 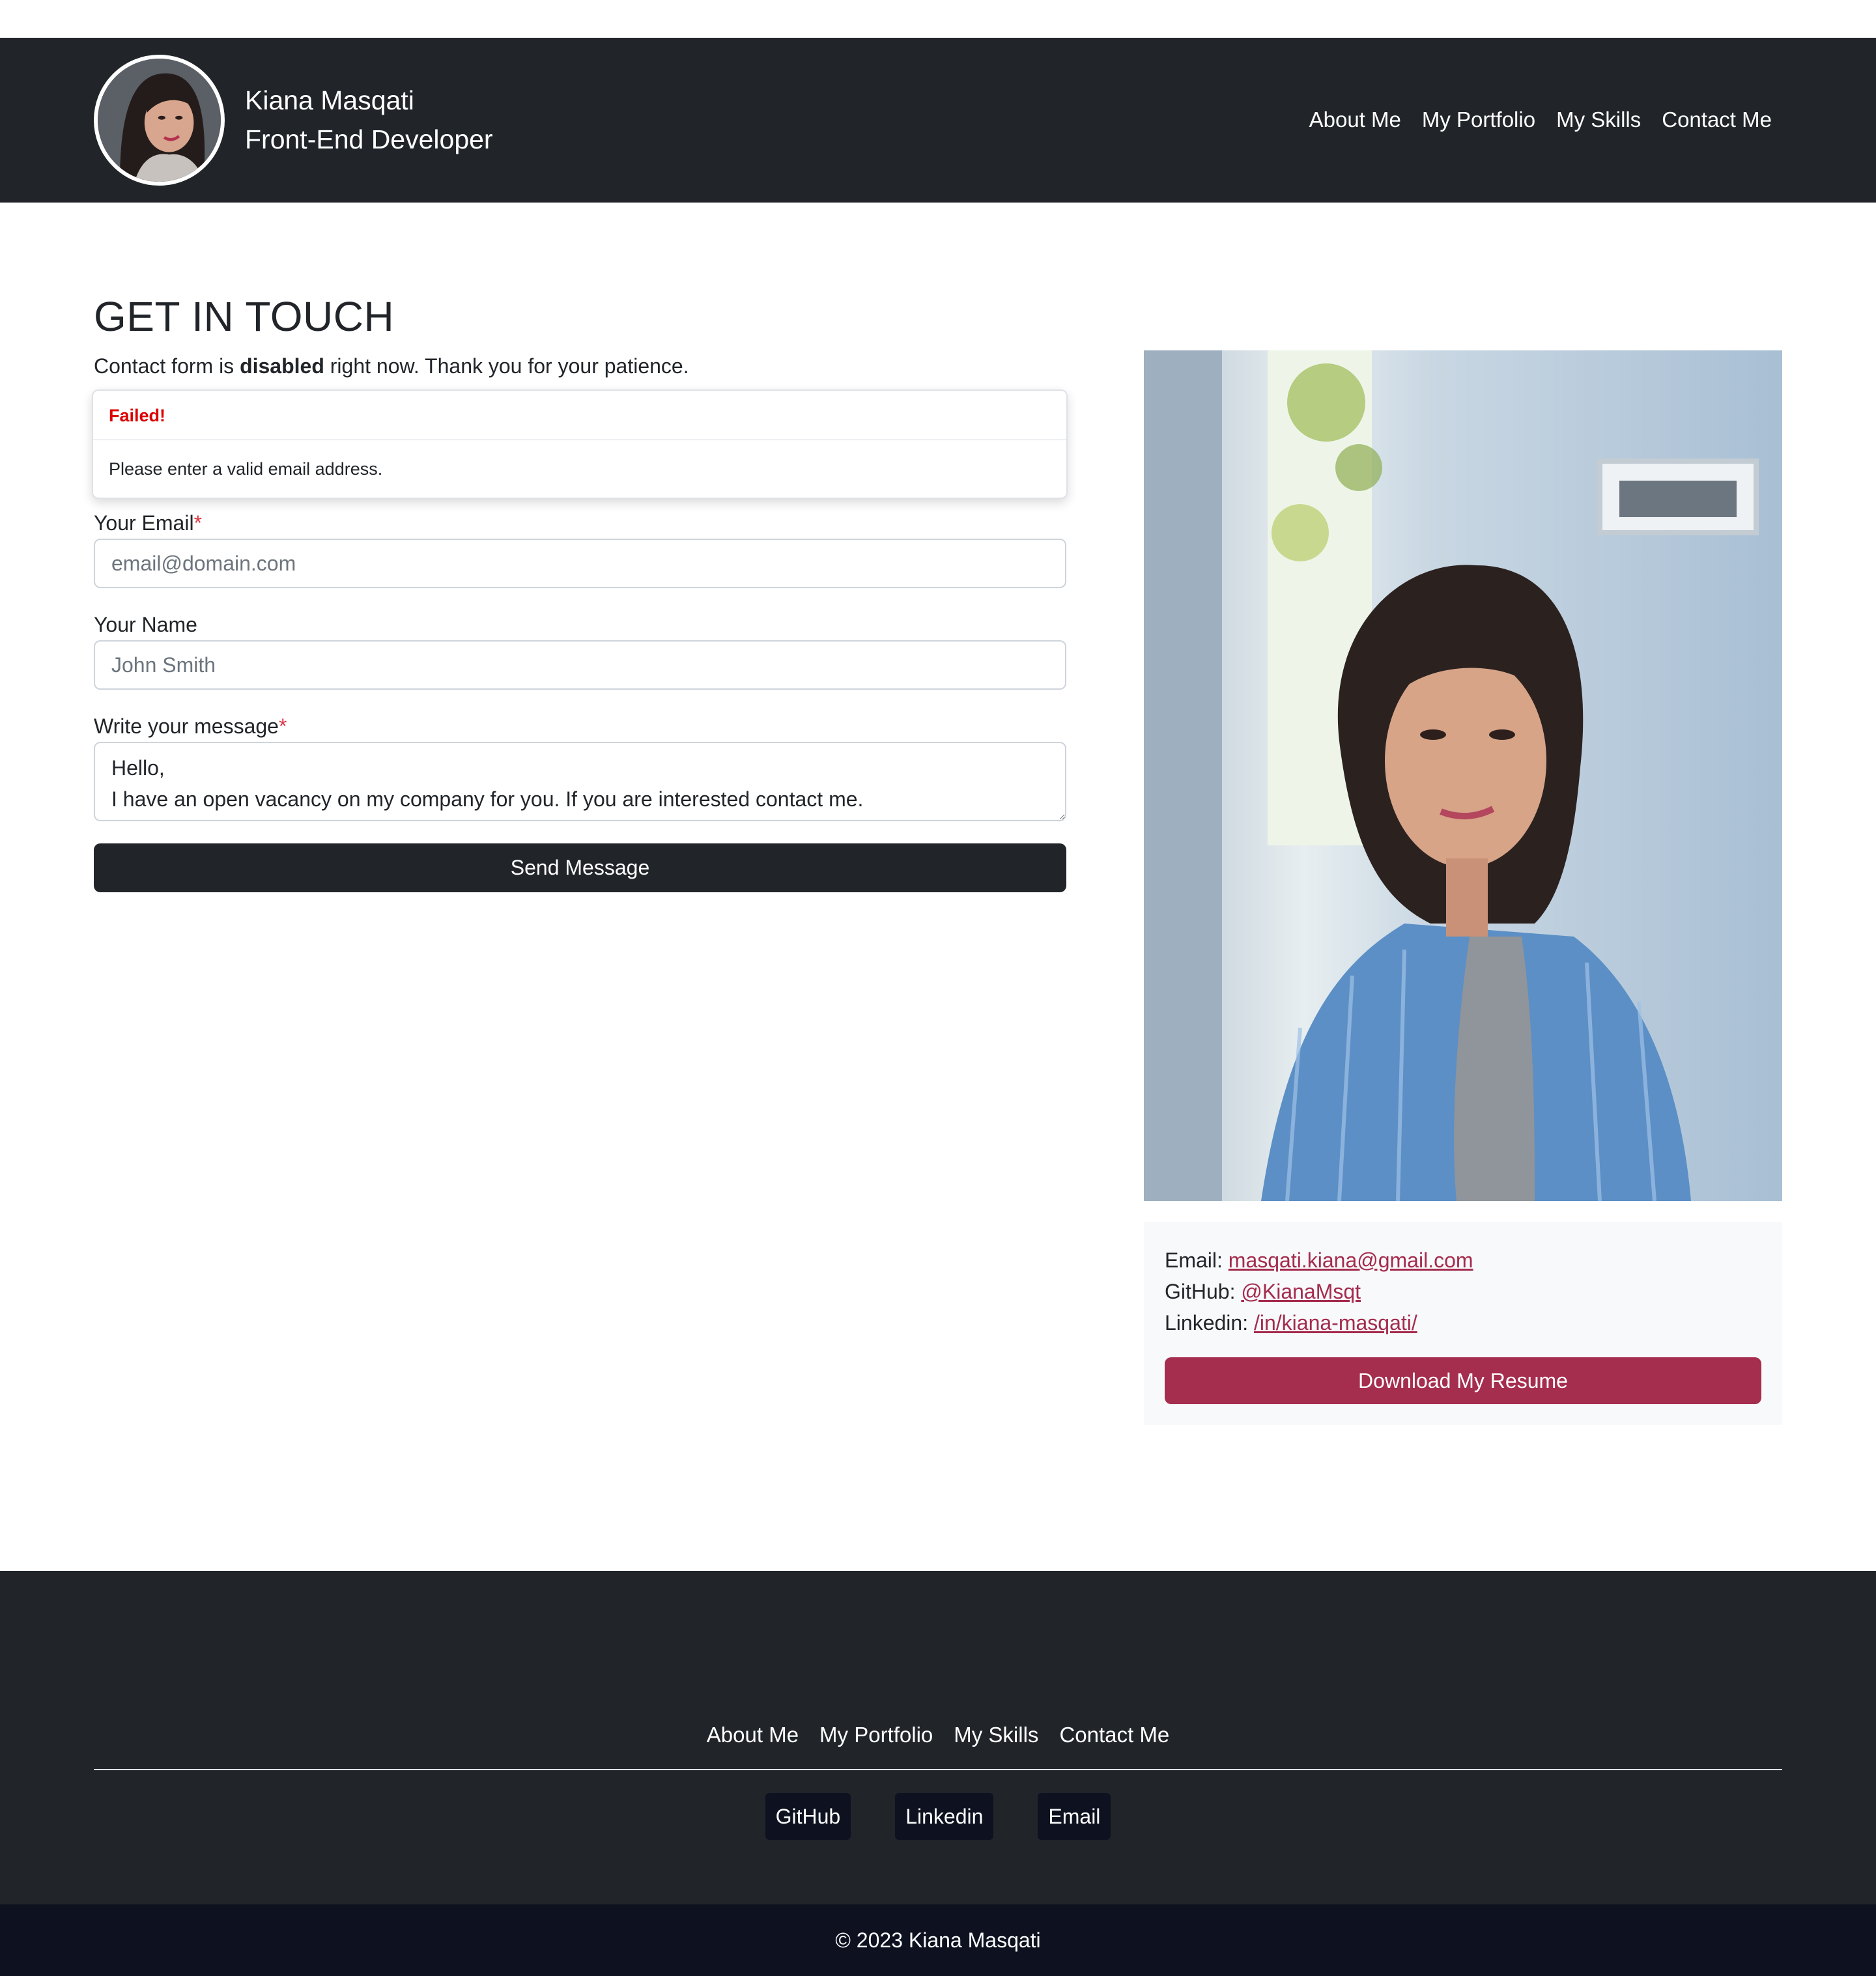 I want to click on nav-about-me: About Me, so click(x=1355, y=120).